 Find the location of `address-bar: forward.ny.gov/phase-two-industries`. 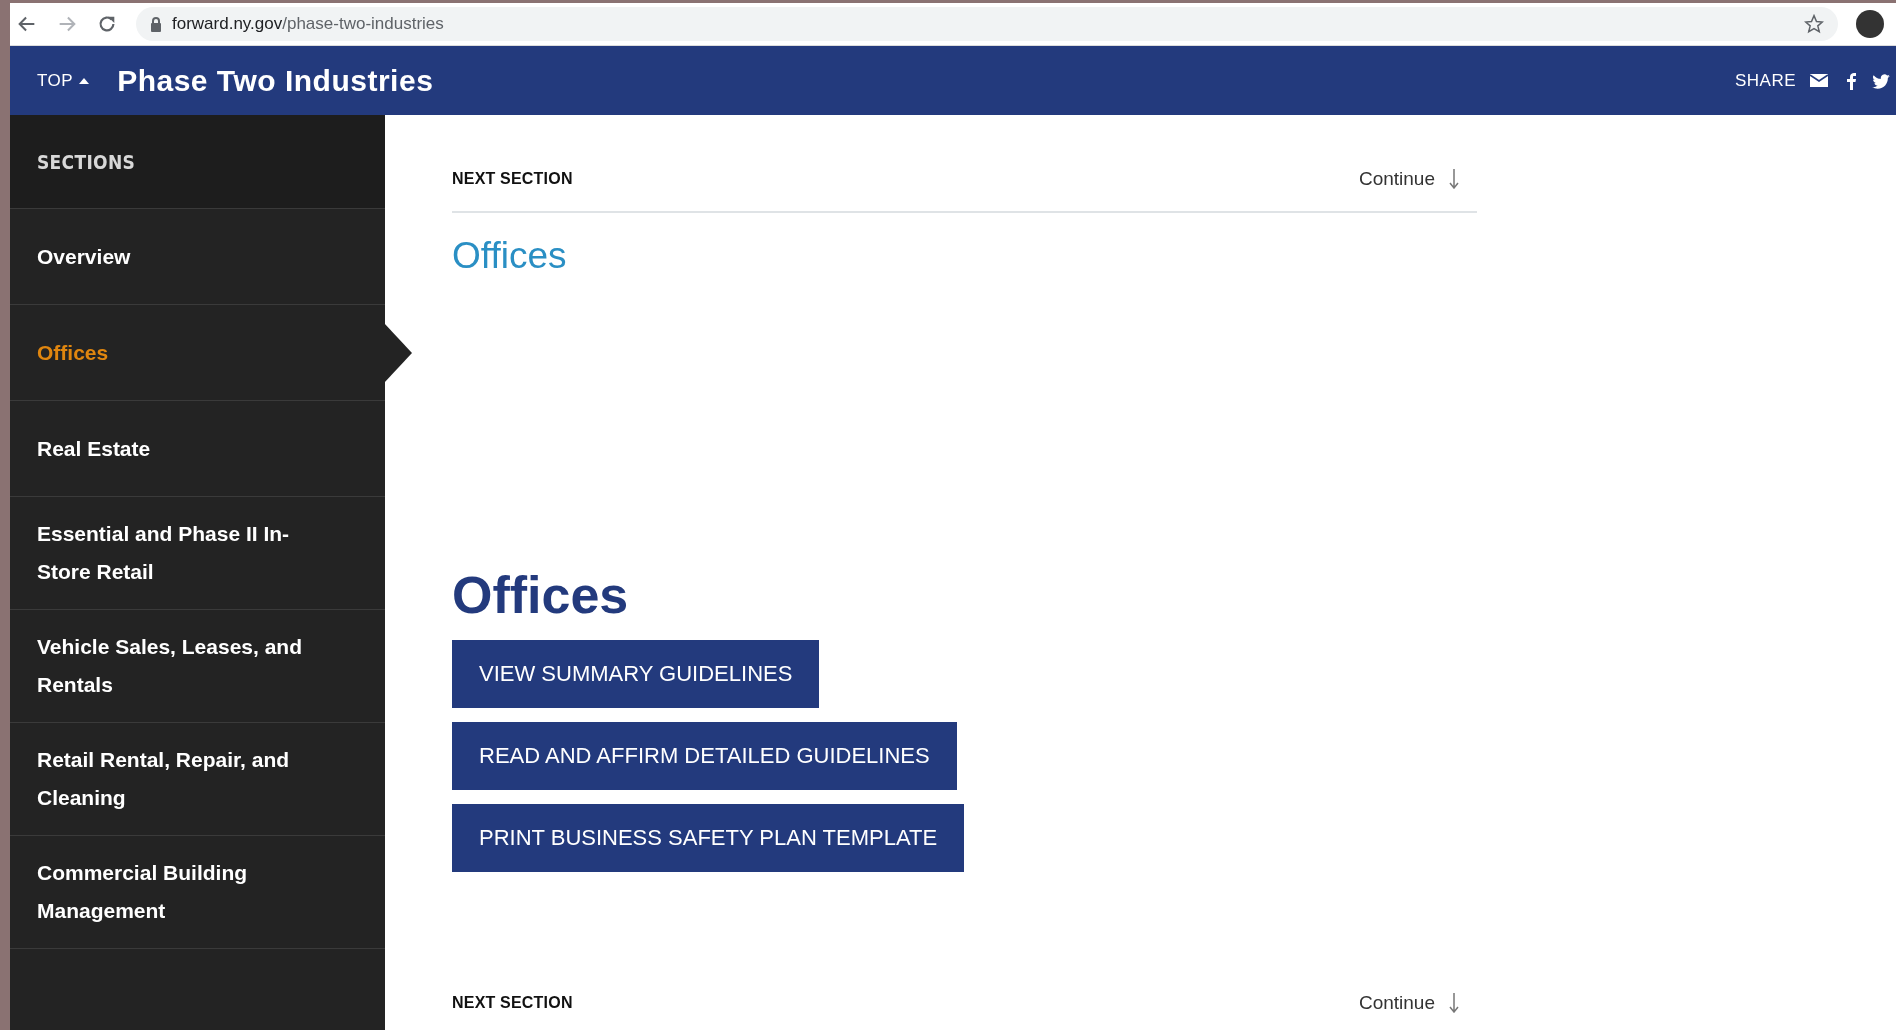

address-bar: forward.ny.gov/phase-two-industries is located at coordinates (987, 24).